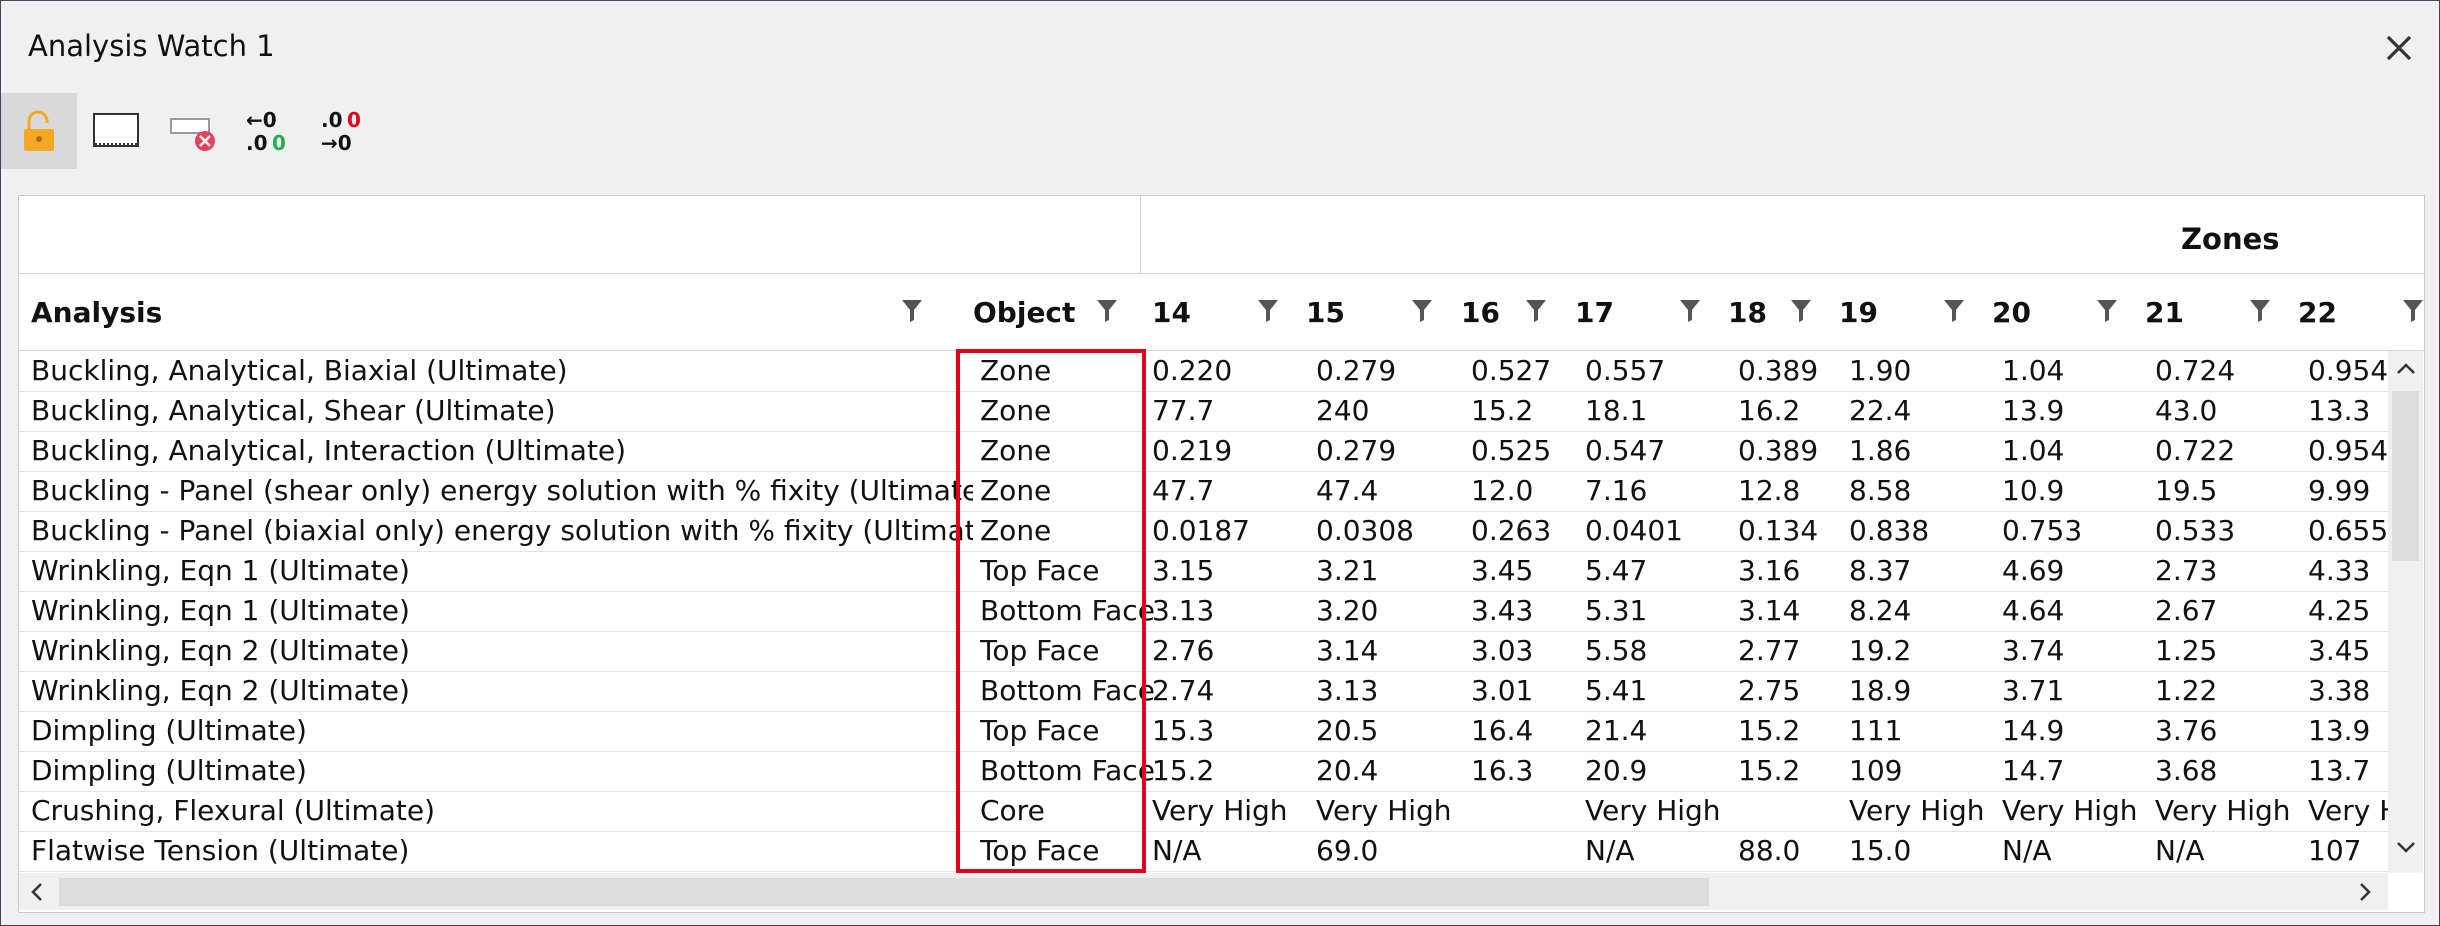 This screenshot has width=2440, height=926. Describe the element at coordinates (1880, 850) in the screenshot. I see `zone-value-cell: 15.0` at that location.